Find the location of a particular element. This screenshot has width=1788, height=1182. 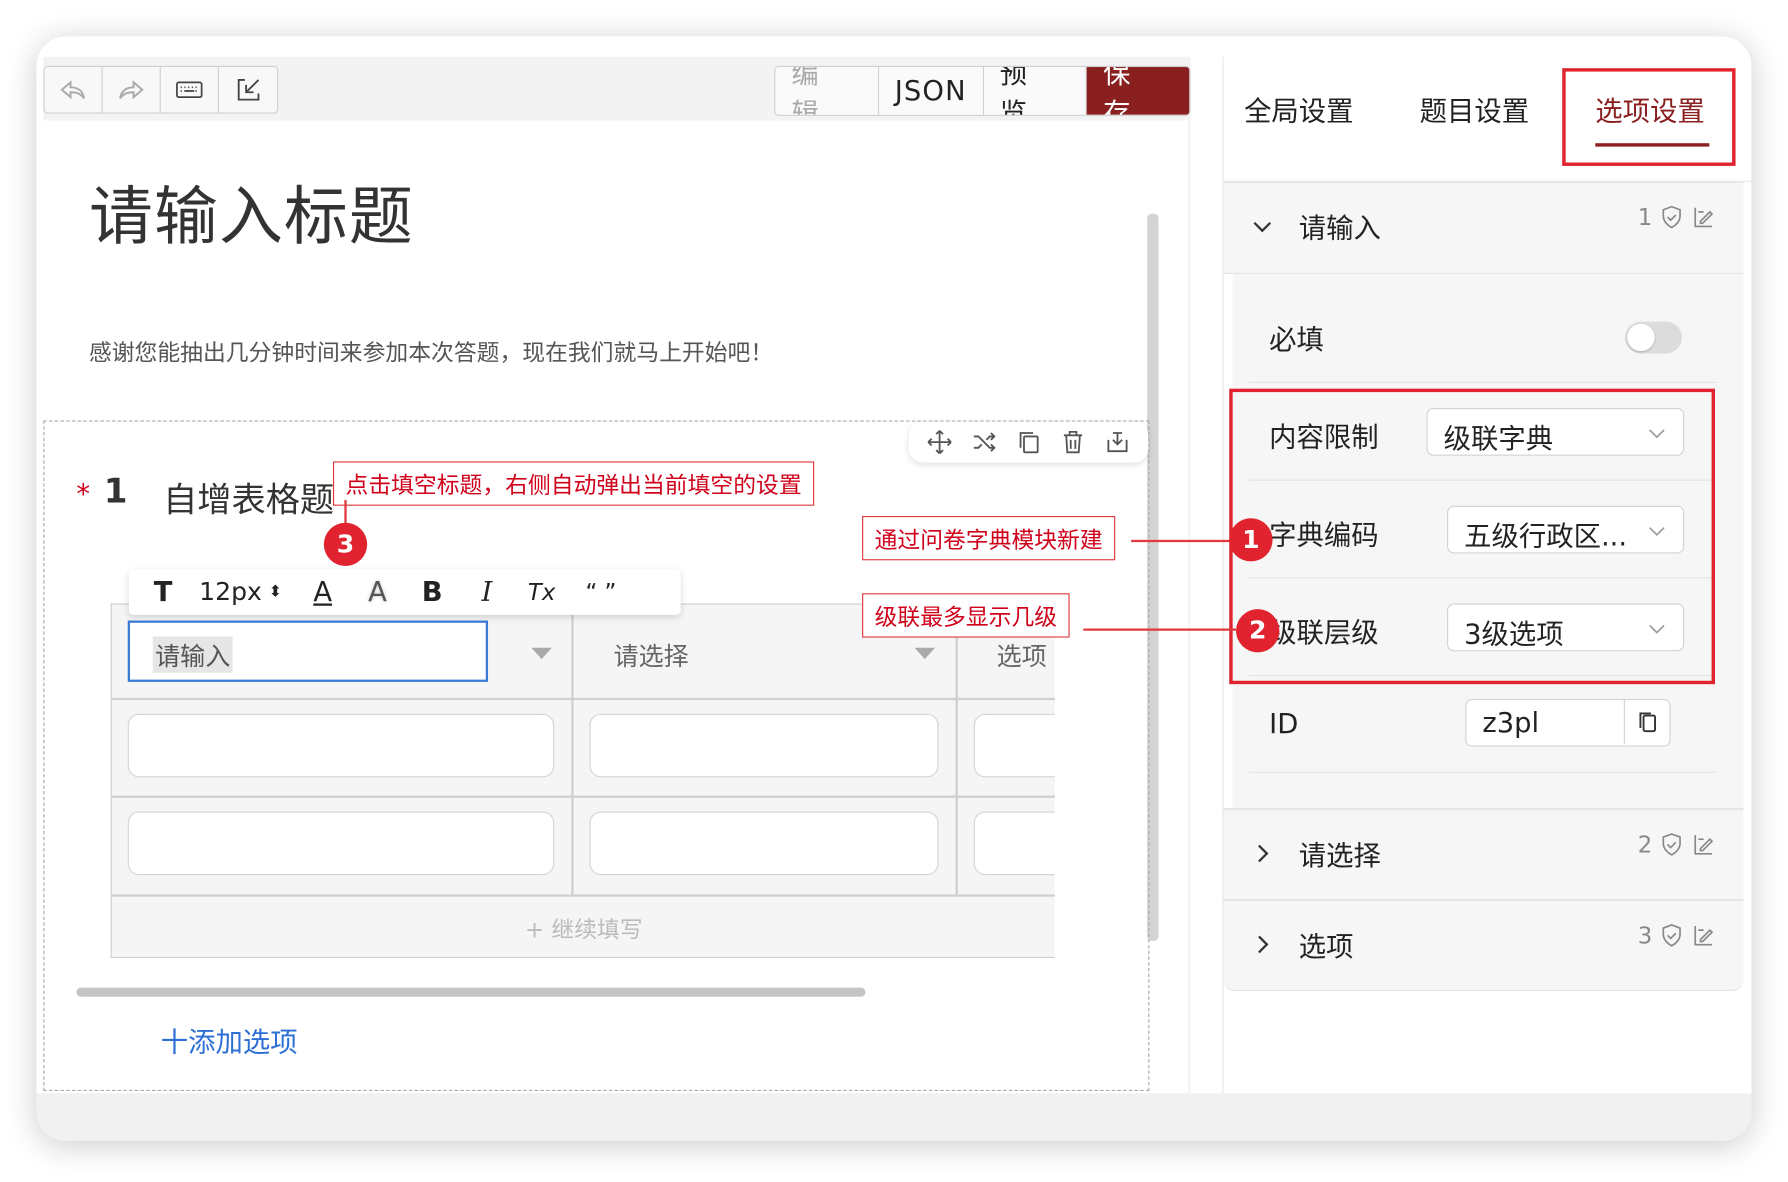

annotation-label-1: 通过问卷字典模块新建 is located at coordinates (989, 538).